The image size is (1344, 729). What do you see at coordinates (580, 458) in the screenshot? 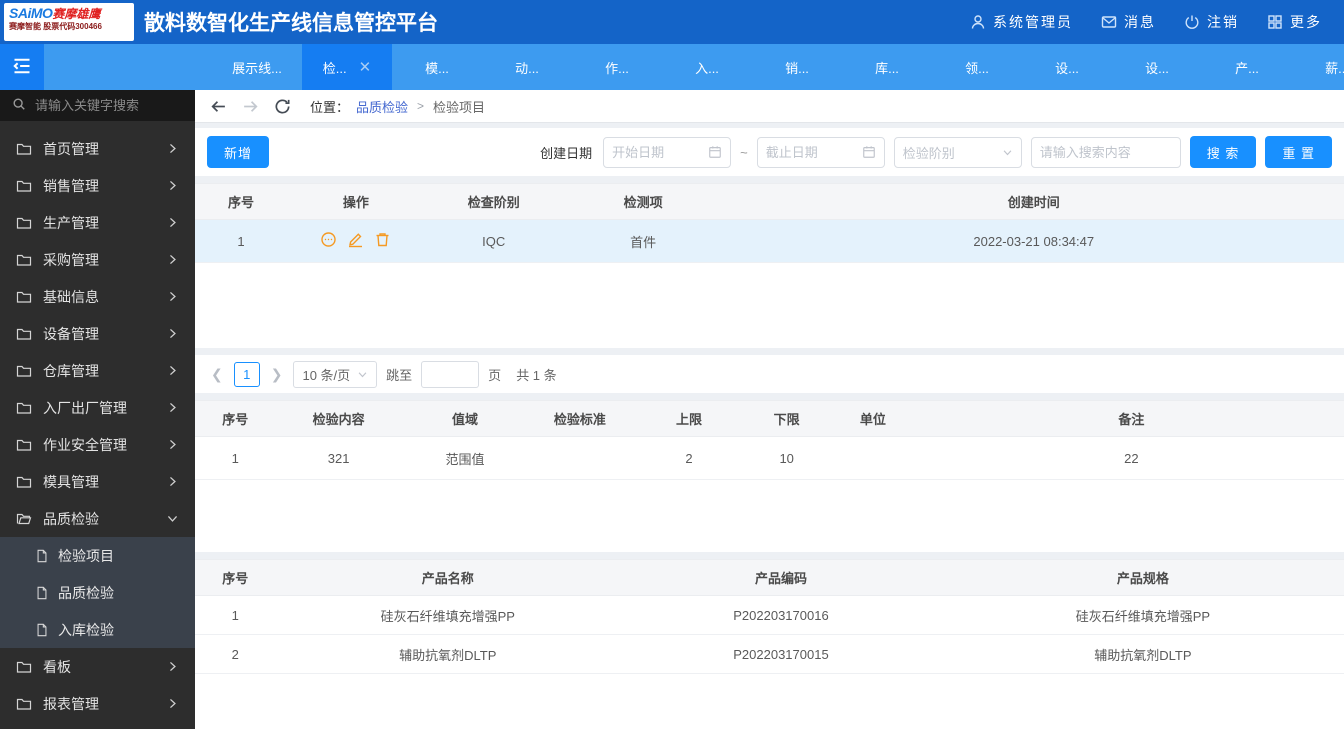
I see `cell-standard` at bounding box center [580, 458].